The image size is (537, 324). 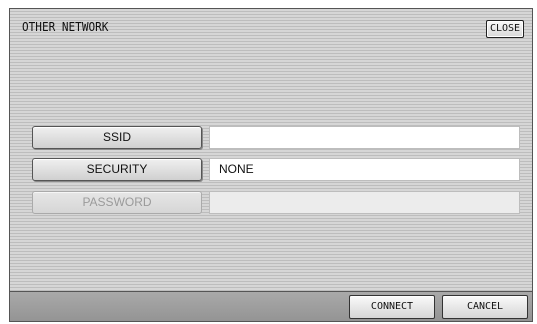 I want to click on password-button: PASSWORD, so click(x=117, y=202).